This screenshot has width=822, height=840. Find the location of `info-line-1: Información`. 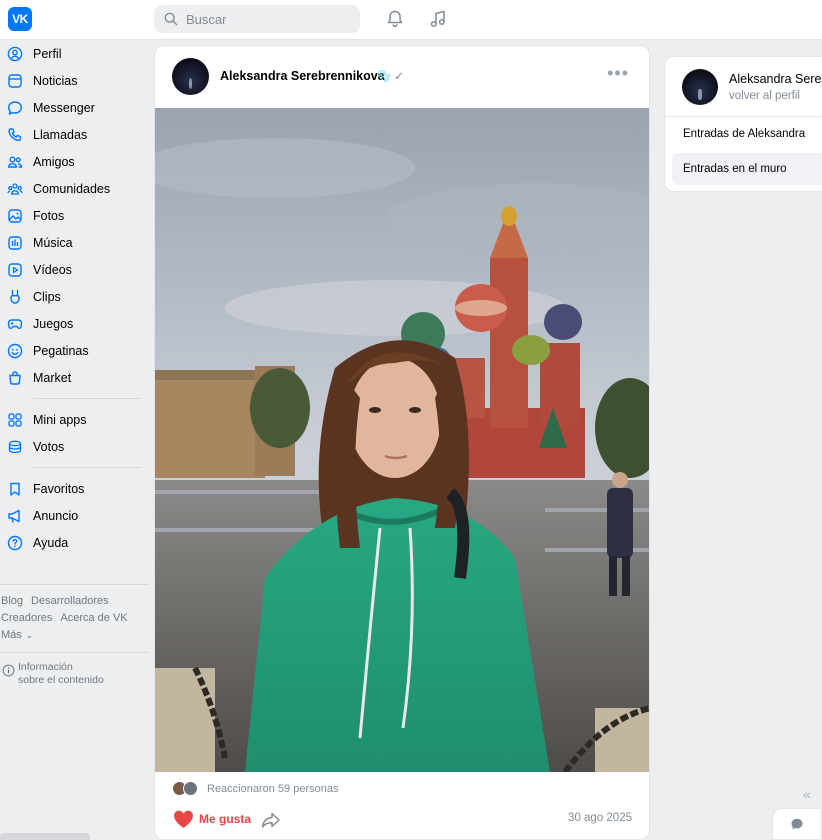

info-line-1: Información is located at coordinates (45, 667).